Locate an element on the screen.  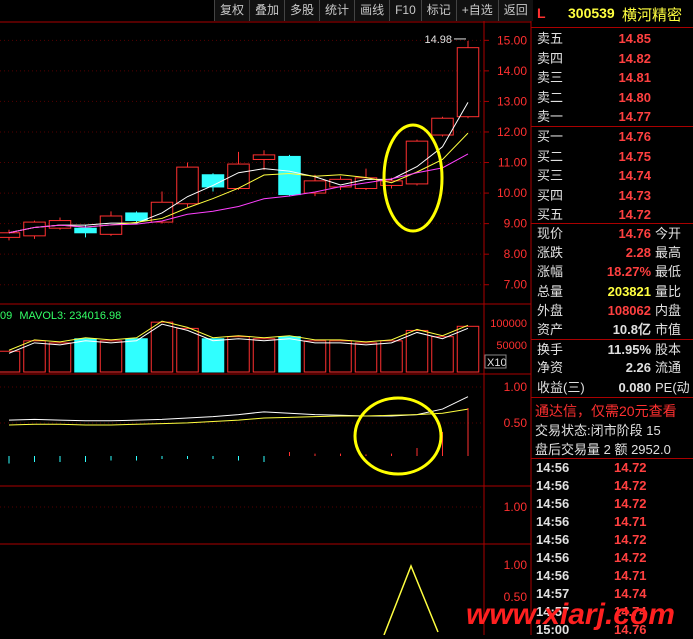
sell-price: 14.85 is located at coordinates (634, 38).